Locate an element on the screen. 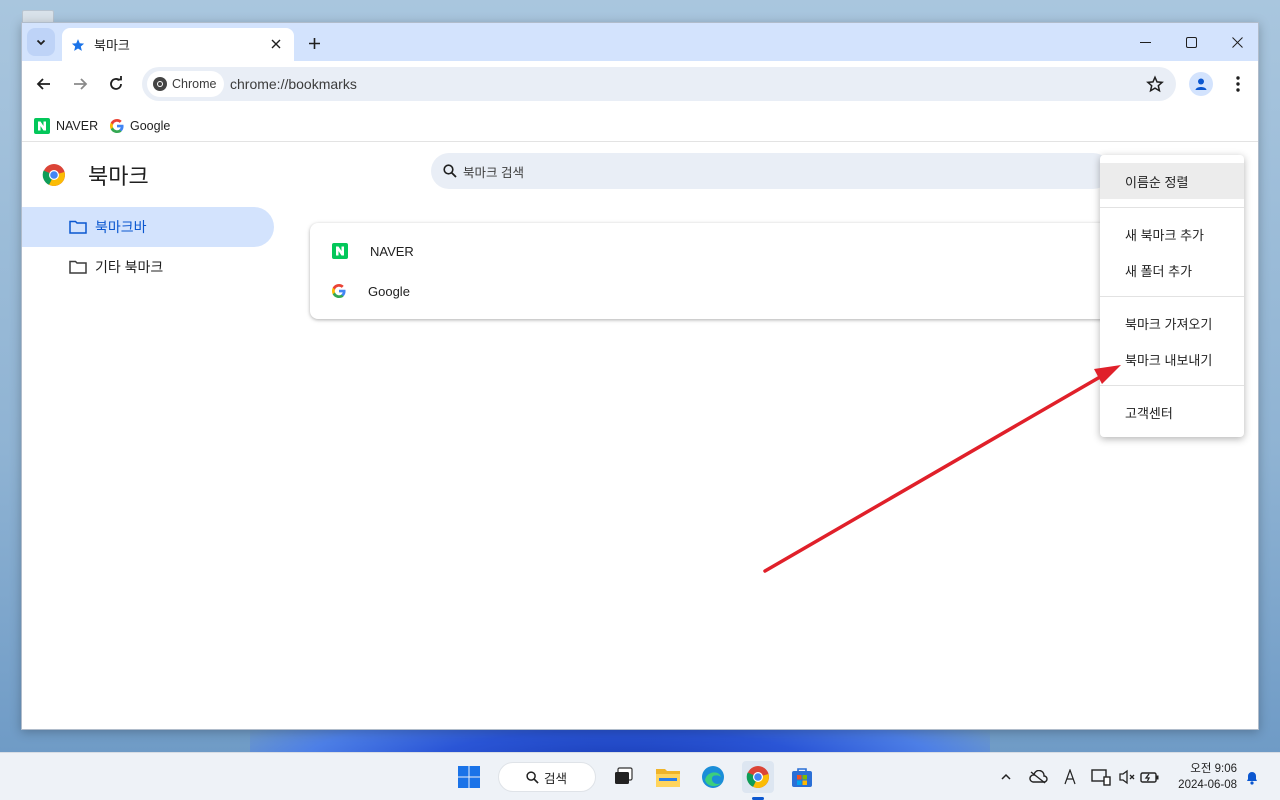  new-tab-button is located at coordinates (314, 43).